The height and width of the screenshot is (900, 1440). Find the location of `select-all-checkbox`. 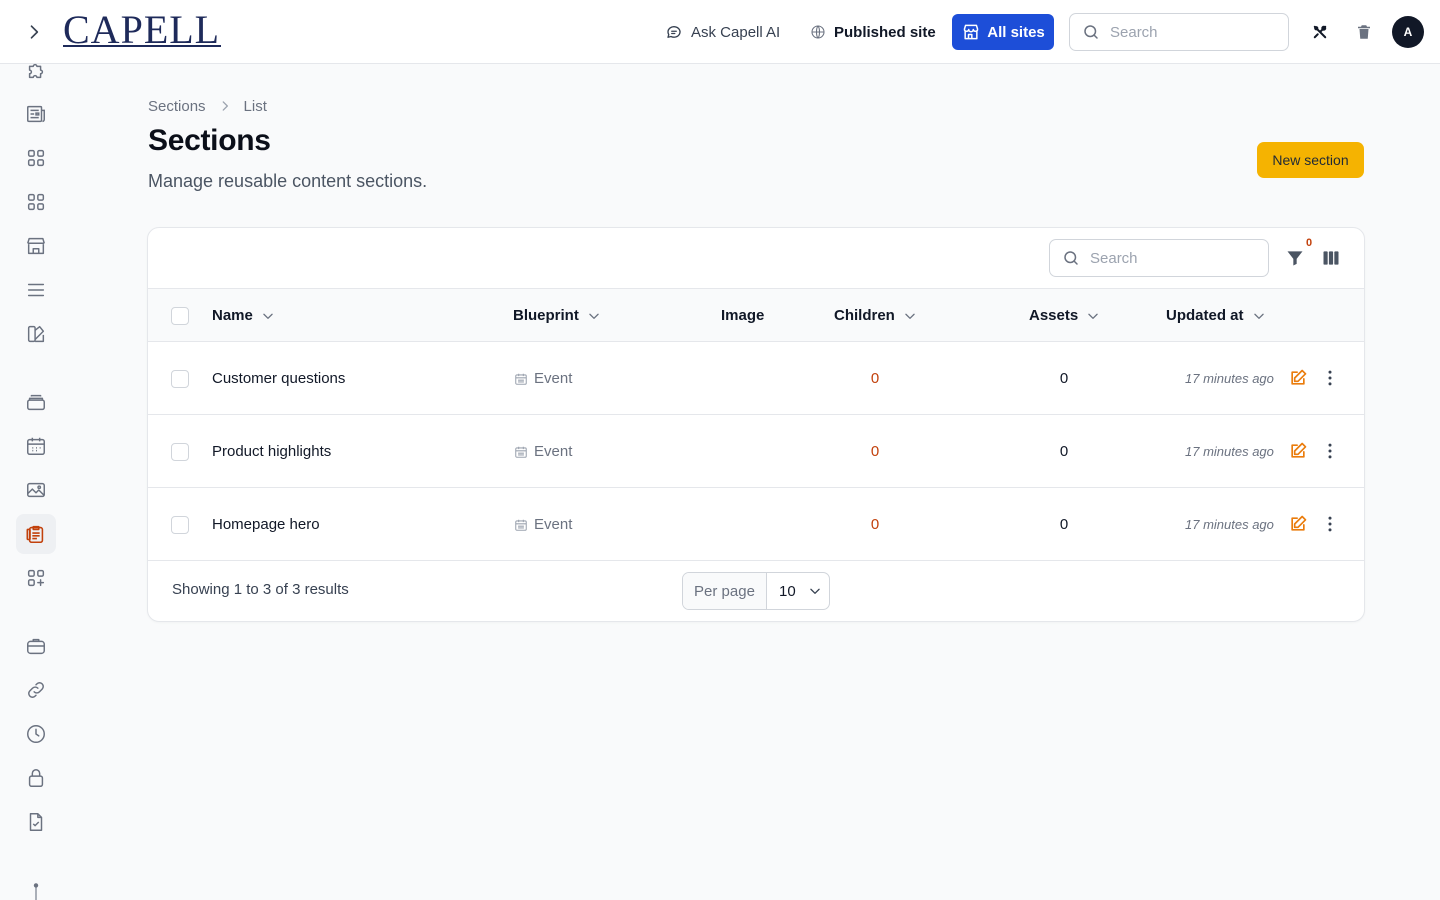

select-all-checkbox is located at coordinates (180, 316).